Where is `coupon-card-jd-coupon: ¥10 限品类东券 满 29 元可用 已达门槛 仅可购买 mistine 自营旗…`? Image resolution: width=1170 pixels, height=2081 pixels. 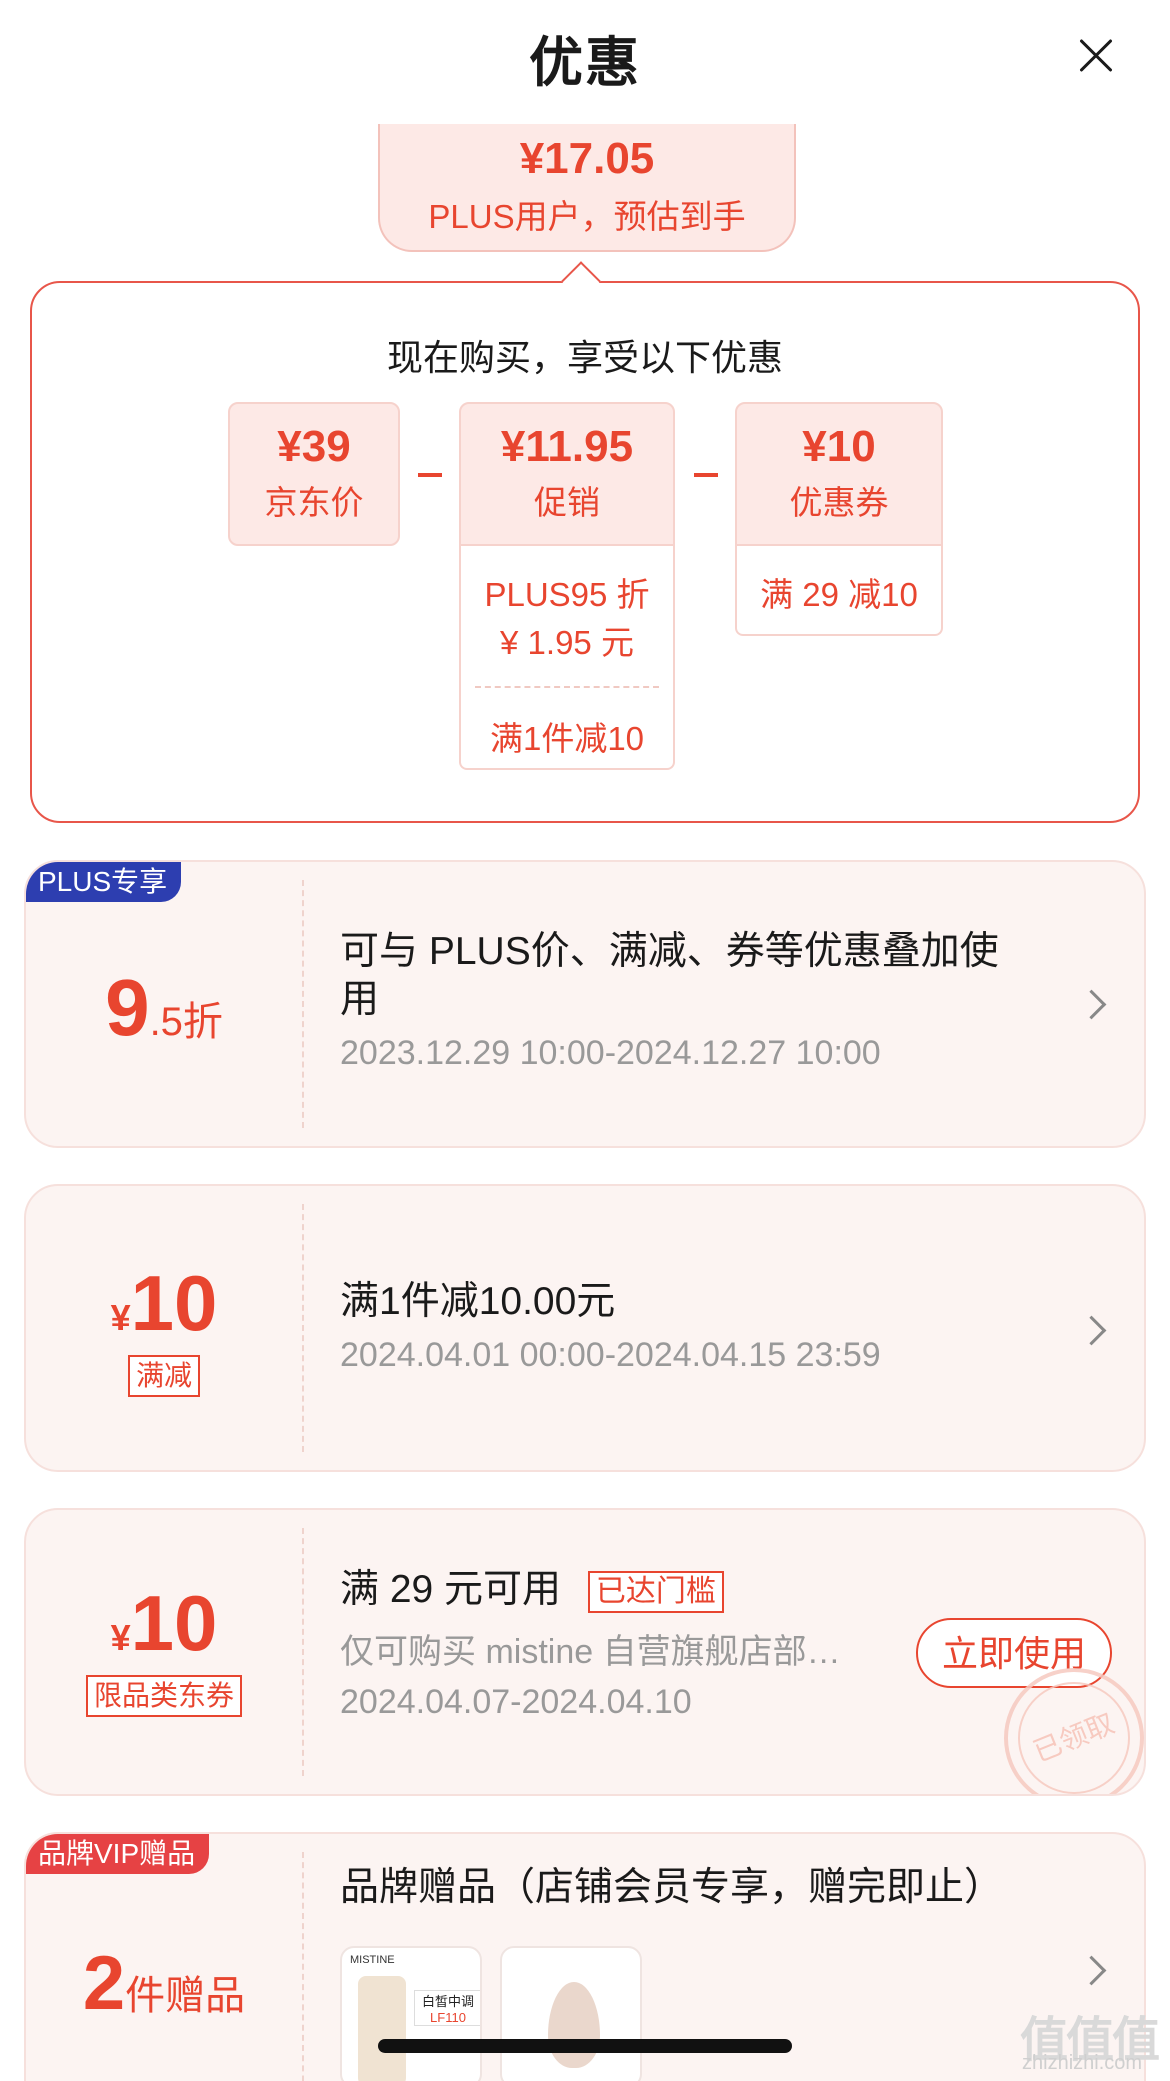
coupon-card-jd-coupon: ¥10 限品类东券 满 29 元可用 已达门槛 仅可购买 mistine 自营旗… is located at coordinates (585, 1652).